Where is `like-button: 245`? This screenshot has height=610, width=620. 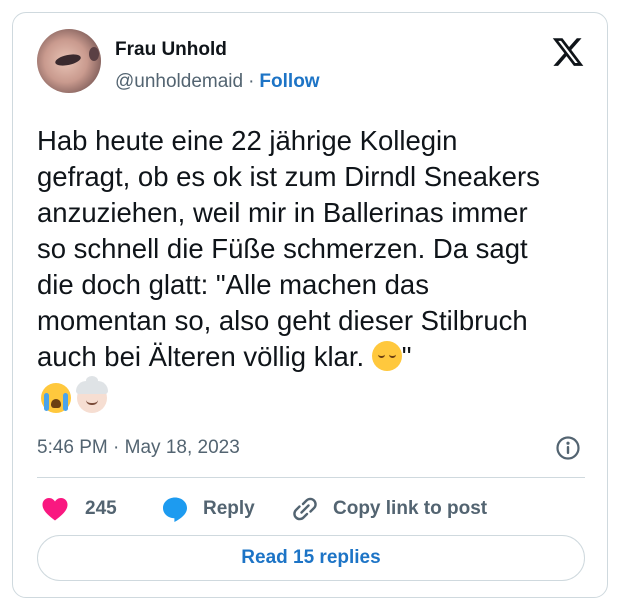 like-button: 245 is located at coordinates (79, 509).